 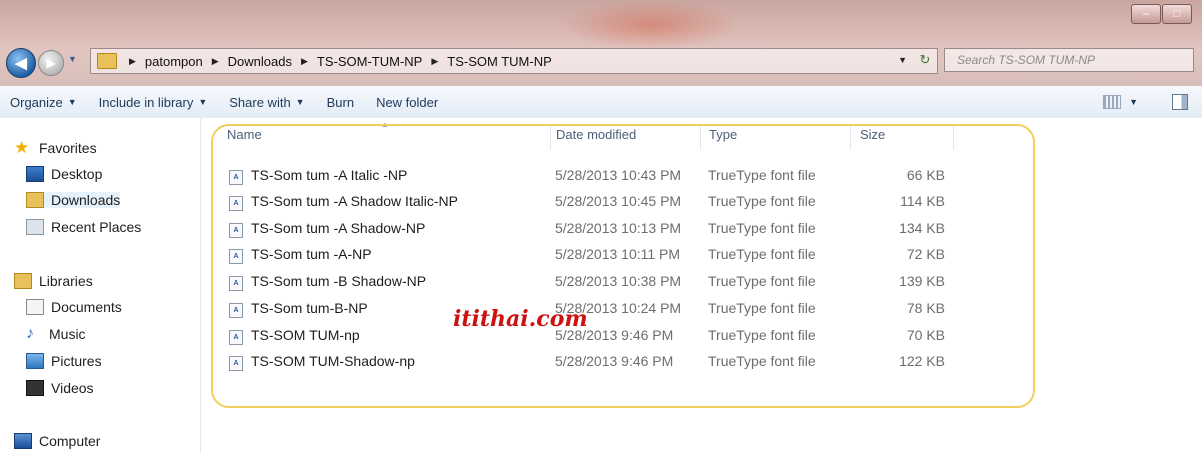 I want to click on organize-button: Organize ▼, so click(x=43, y=102).